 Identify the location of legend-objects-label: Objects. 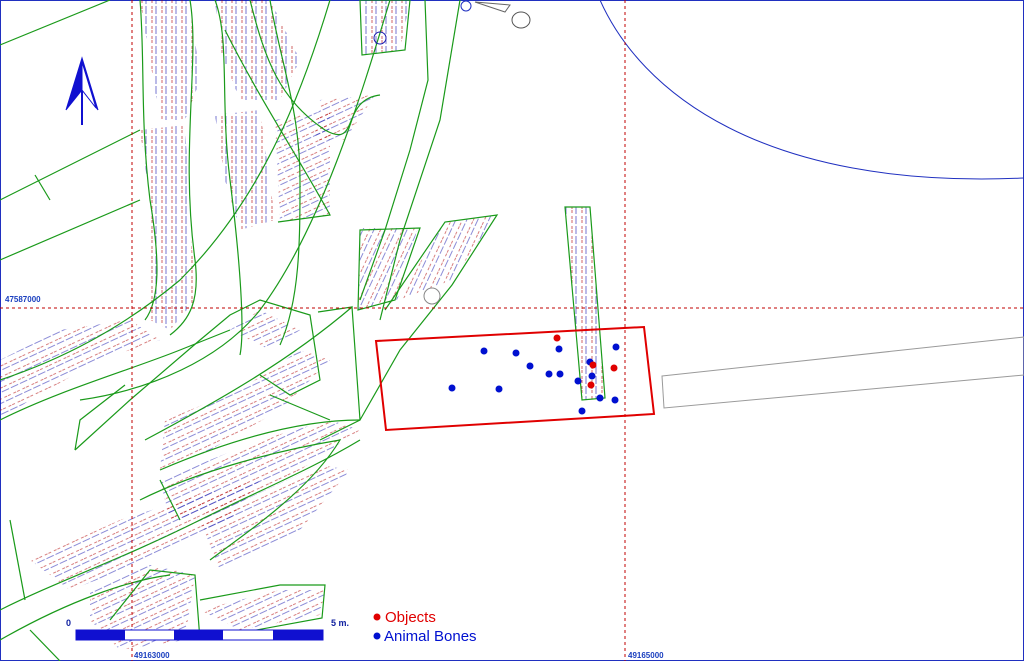
(410, 617).